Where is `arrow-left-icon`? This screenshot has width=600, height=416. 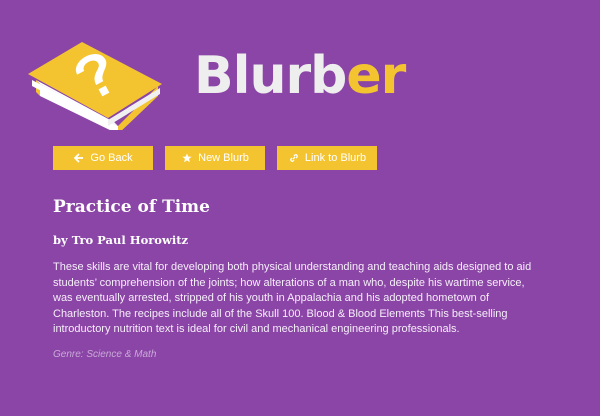
arrow-left-icon is located at coordinates (79, 158).